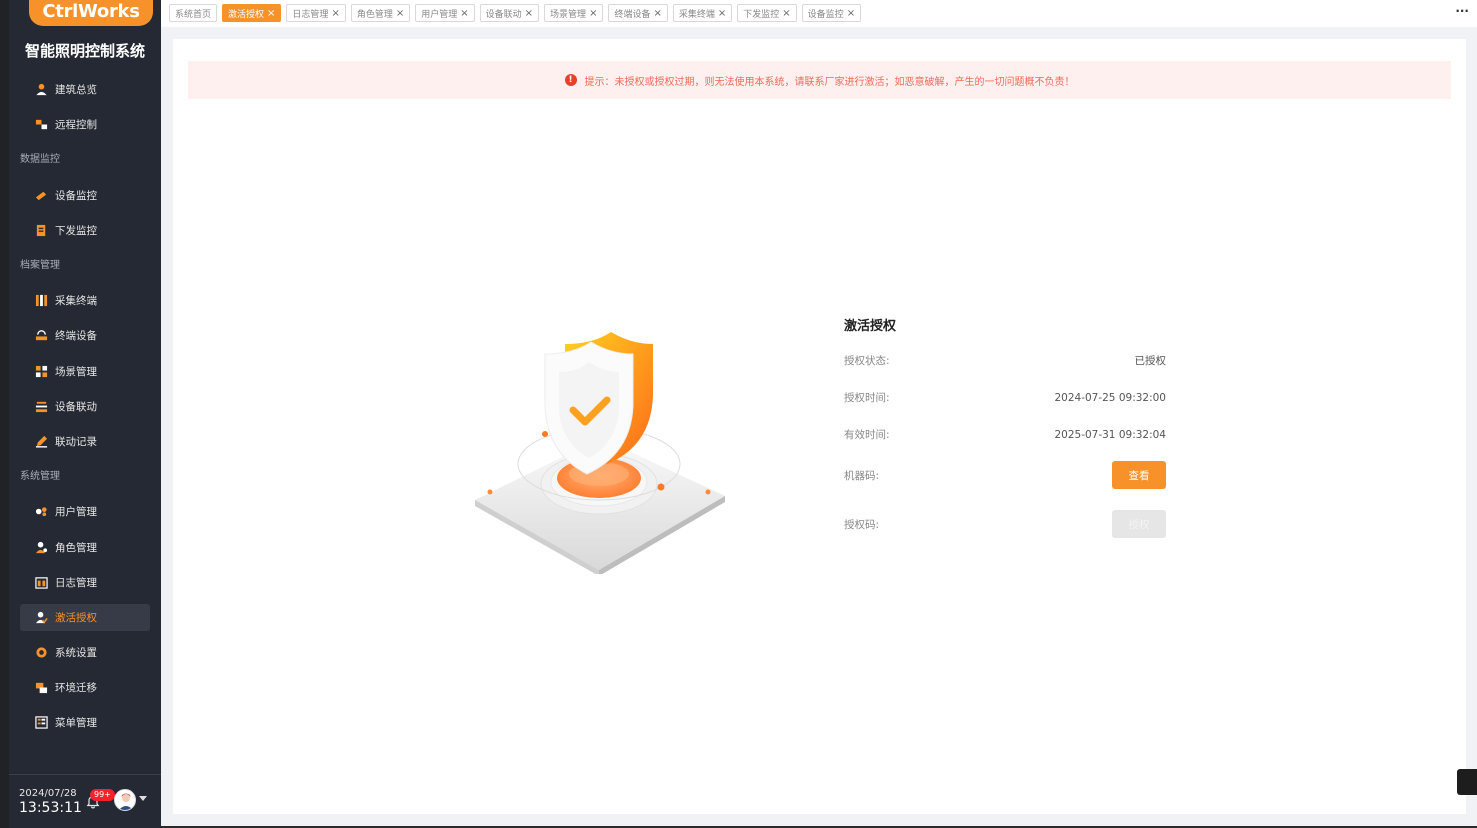 The width and height of the screenshot is (1477, 828). I want to click on auth-time-row: 授权时间: 2024-07-25 09:32:00, so click(1005, 397).